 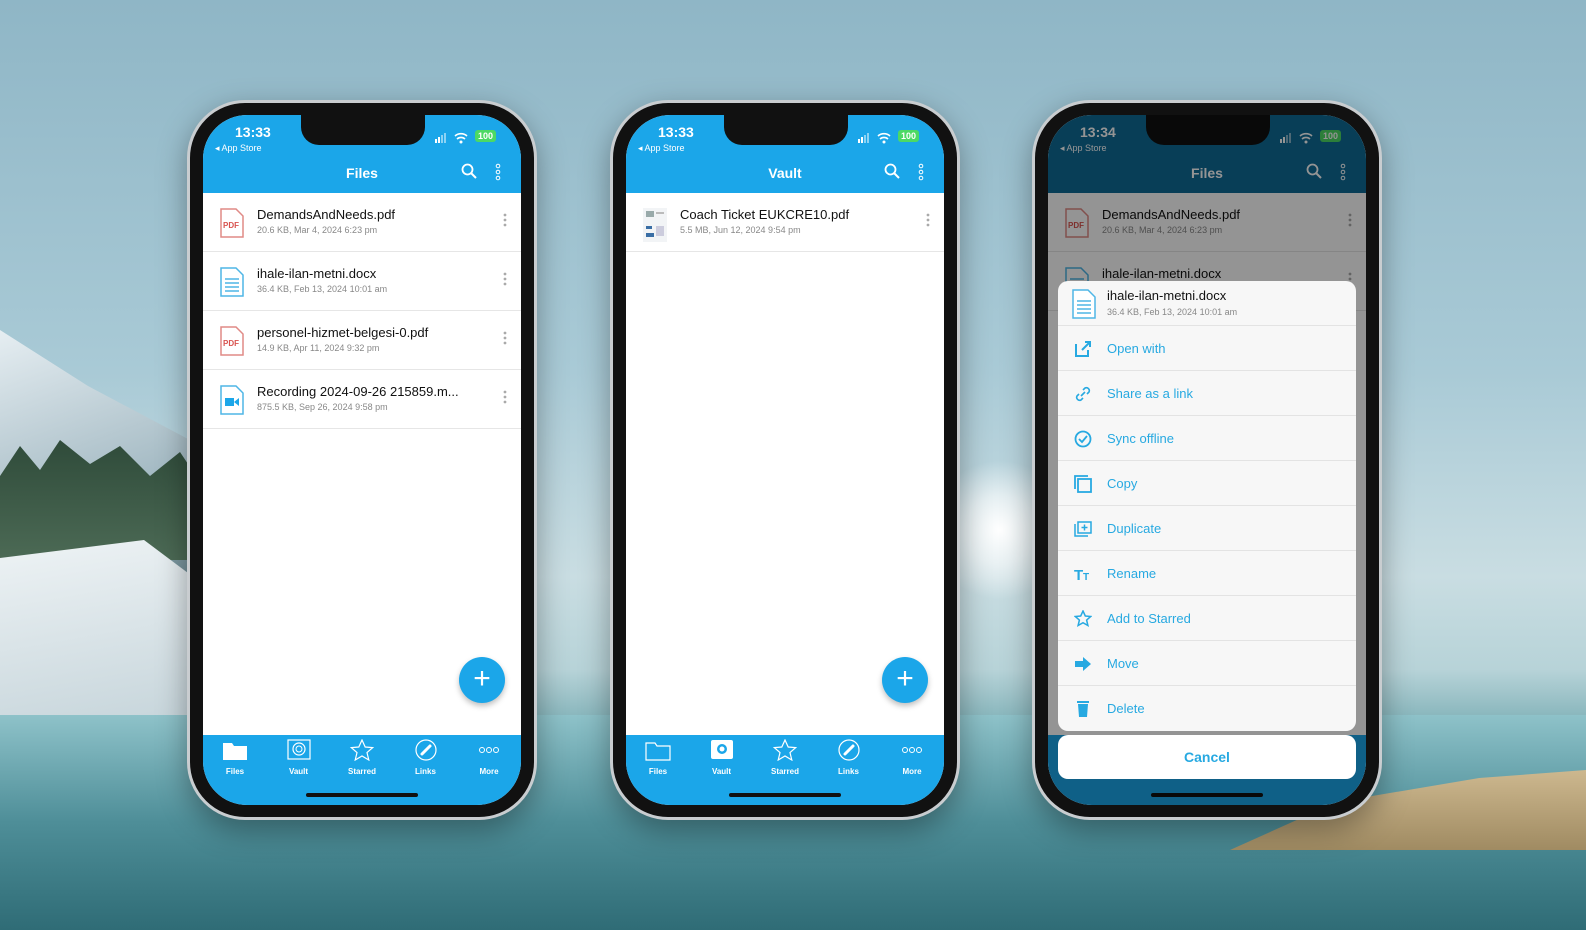 What do you see at coordinates (1207, 618) in the screenshot?
I see `menu-item-add-to-starred: Add to Starred` at bounding box center [1207, 618].